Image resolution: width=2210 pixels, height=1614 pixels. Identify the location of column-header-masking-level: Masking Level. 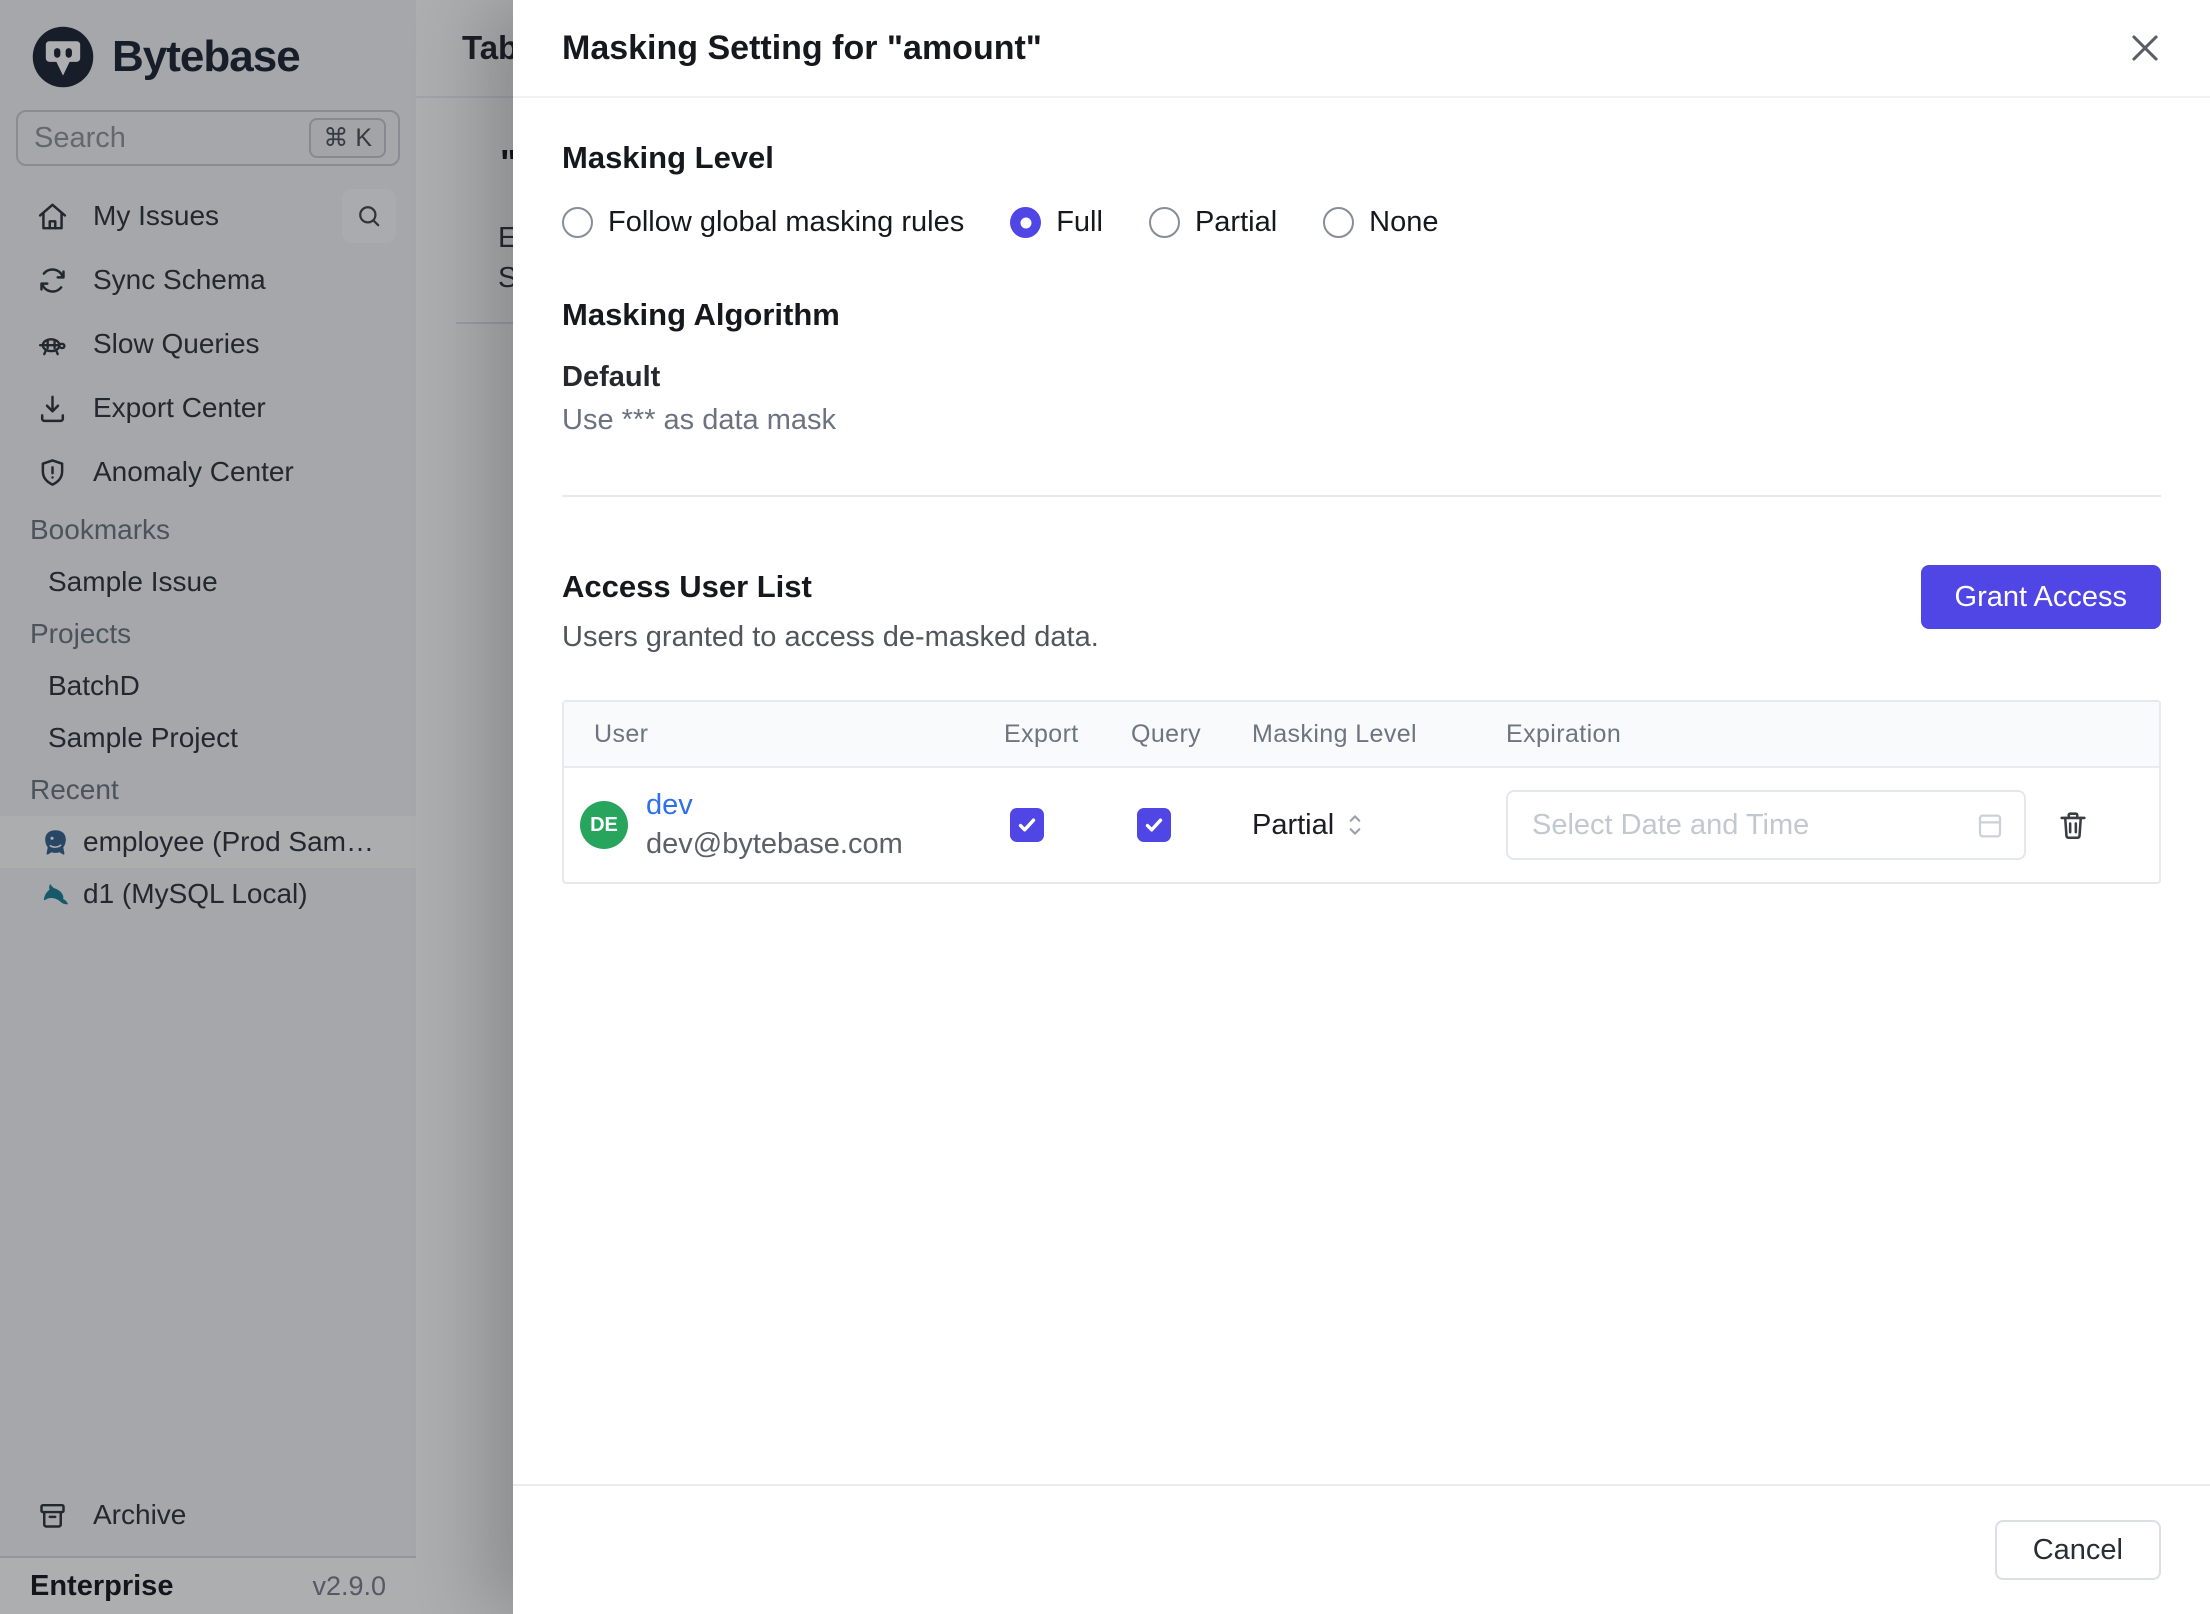
(1335, 733).